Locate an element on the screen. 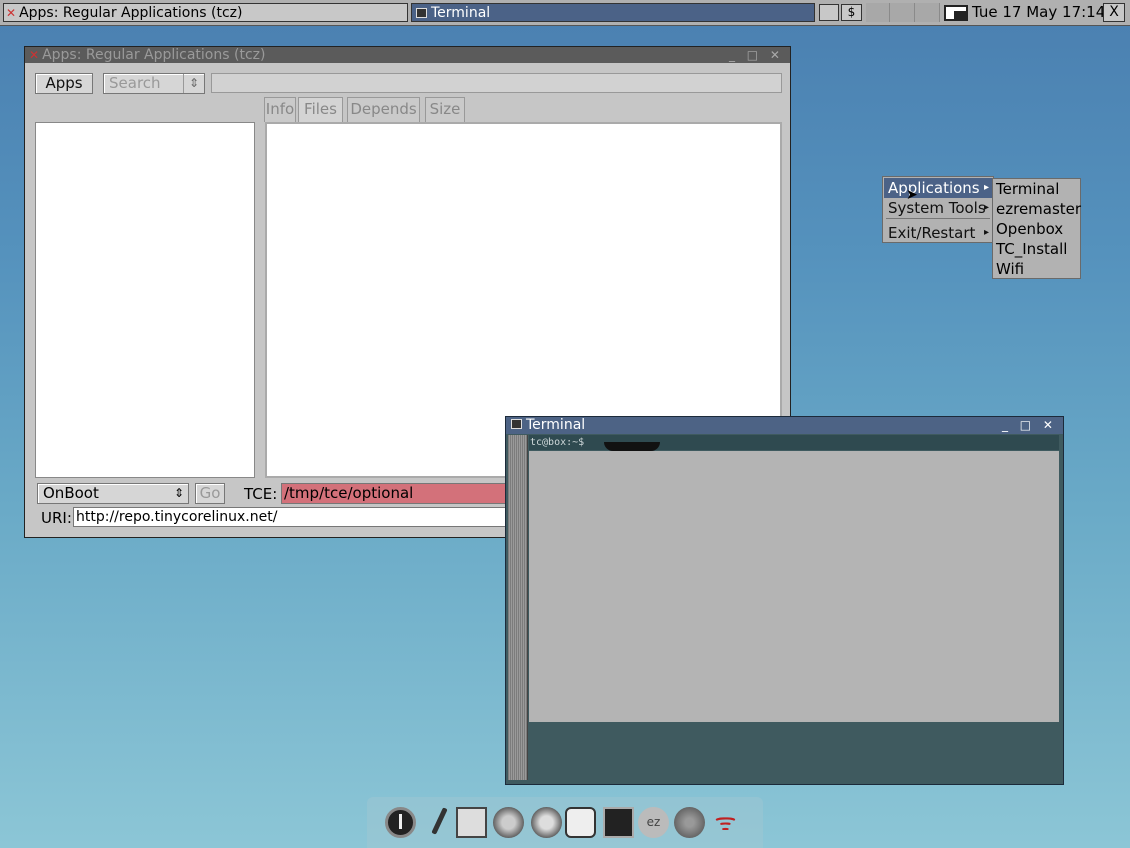 The image size is (1130, 848). desktop-switch-icon is located at coordinates (956, 13).